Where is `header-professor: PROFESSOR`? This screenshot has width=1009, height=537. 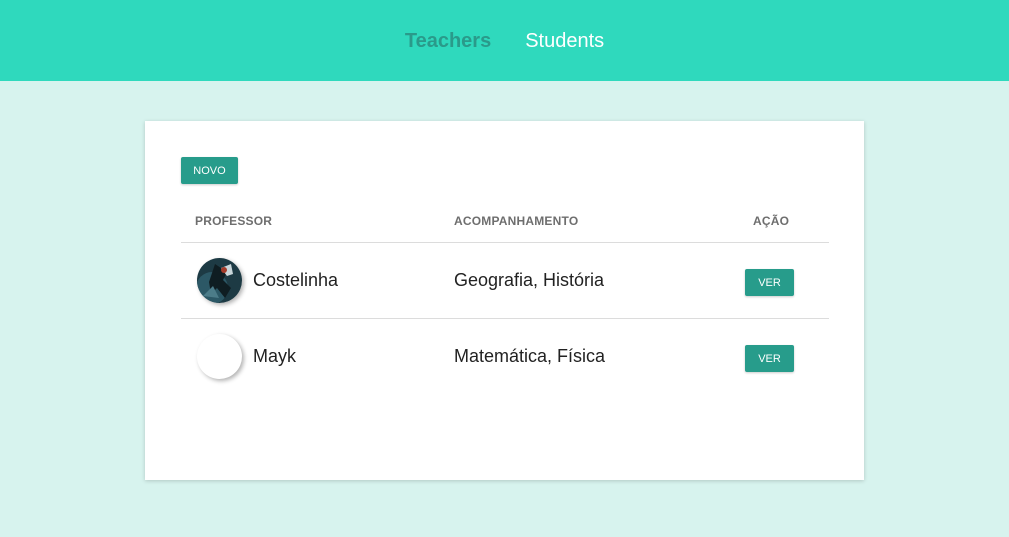 header-professor: PROFESSOR is located at coordinates (234, 221).